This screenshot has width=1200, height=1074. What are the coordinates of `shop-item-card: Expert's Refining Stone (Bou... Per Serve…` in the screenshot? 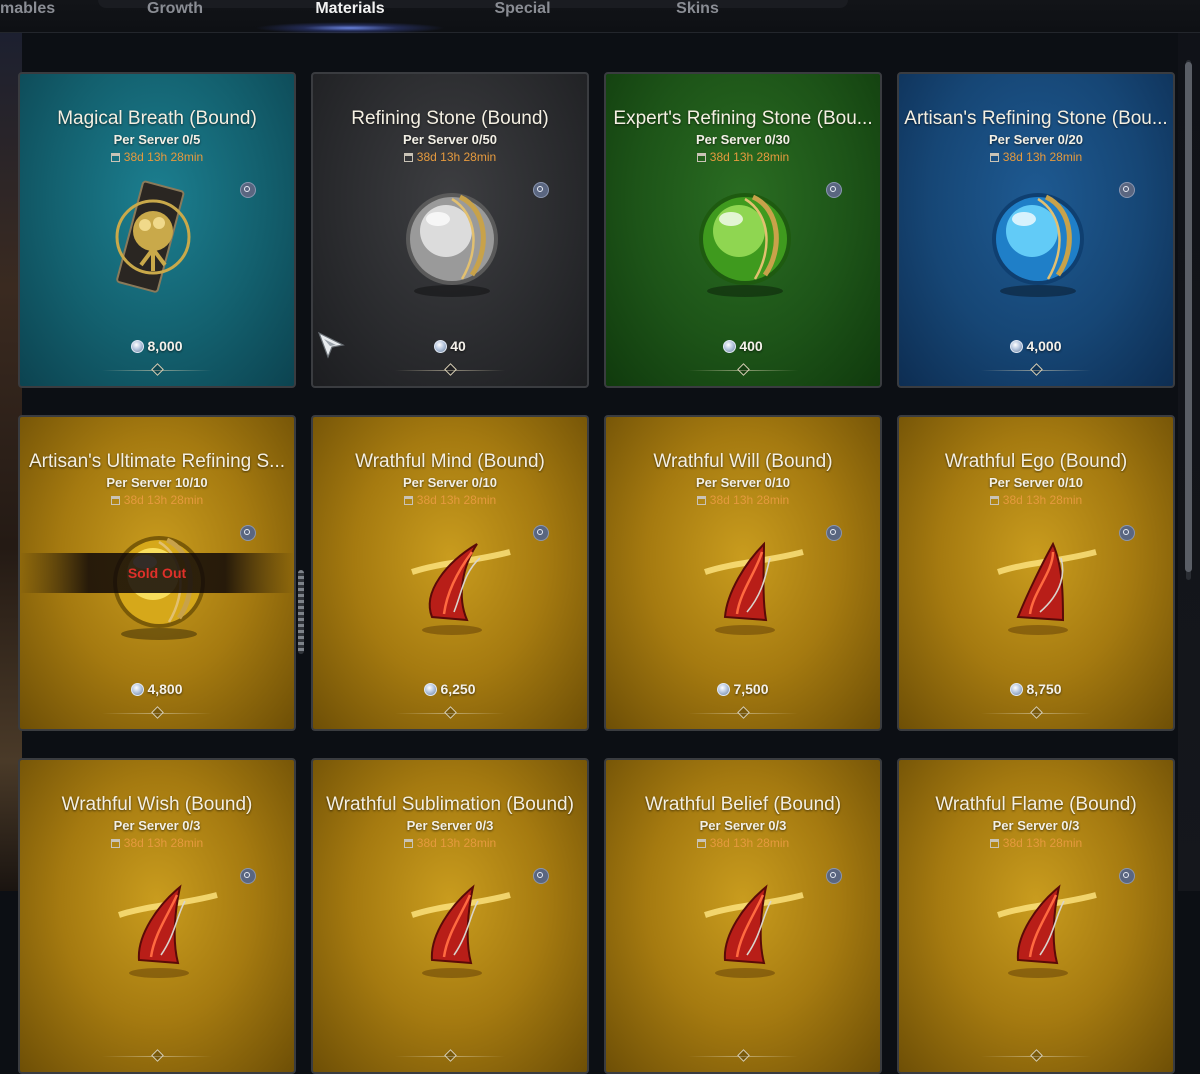 It's located at (743, 230).